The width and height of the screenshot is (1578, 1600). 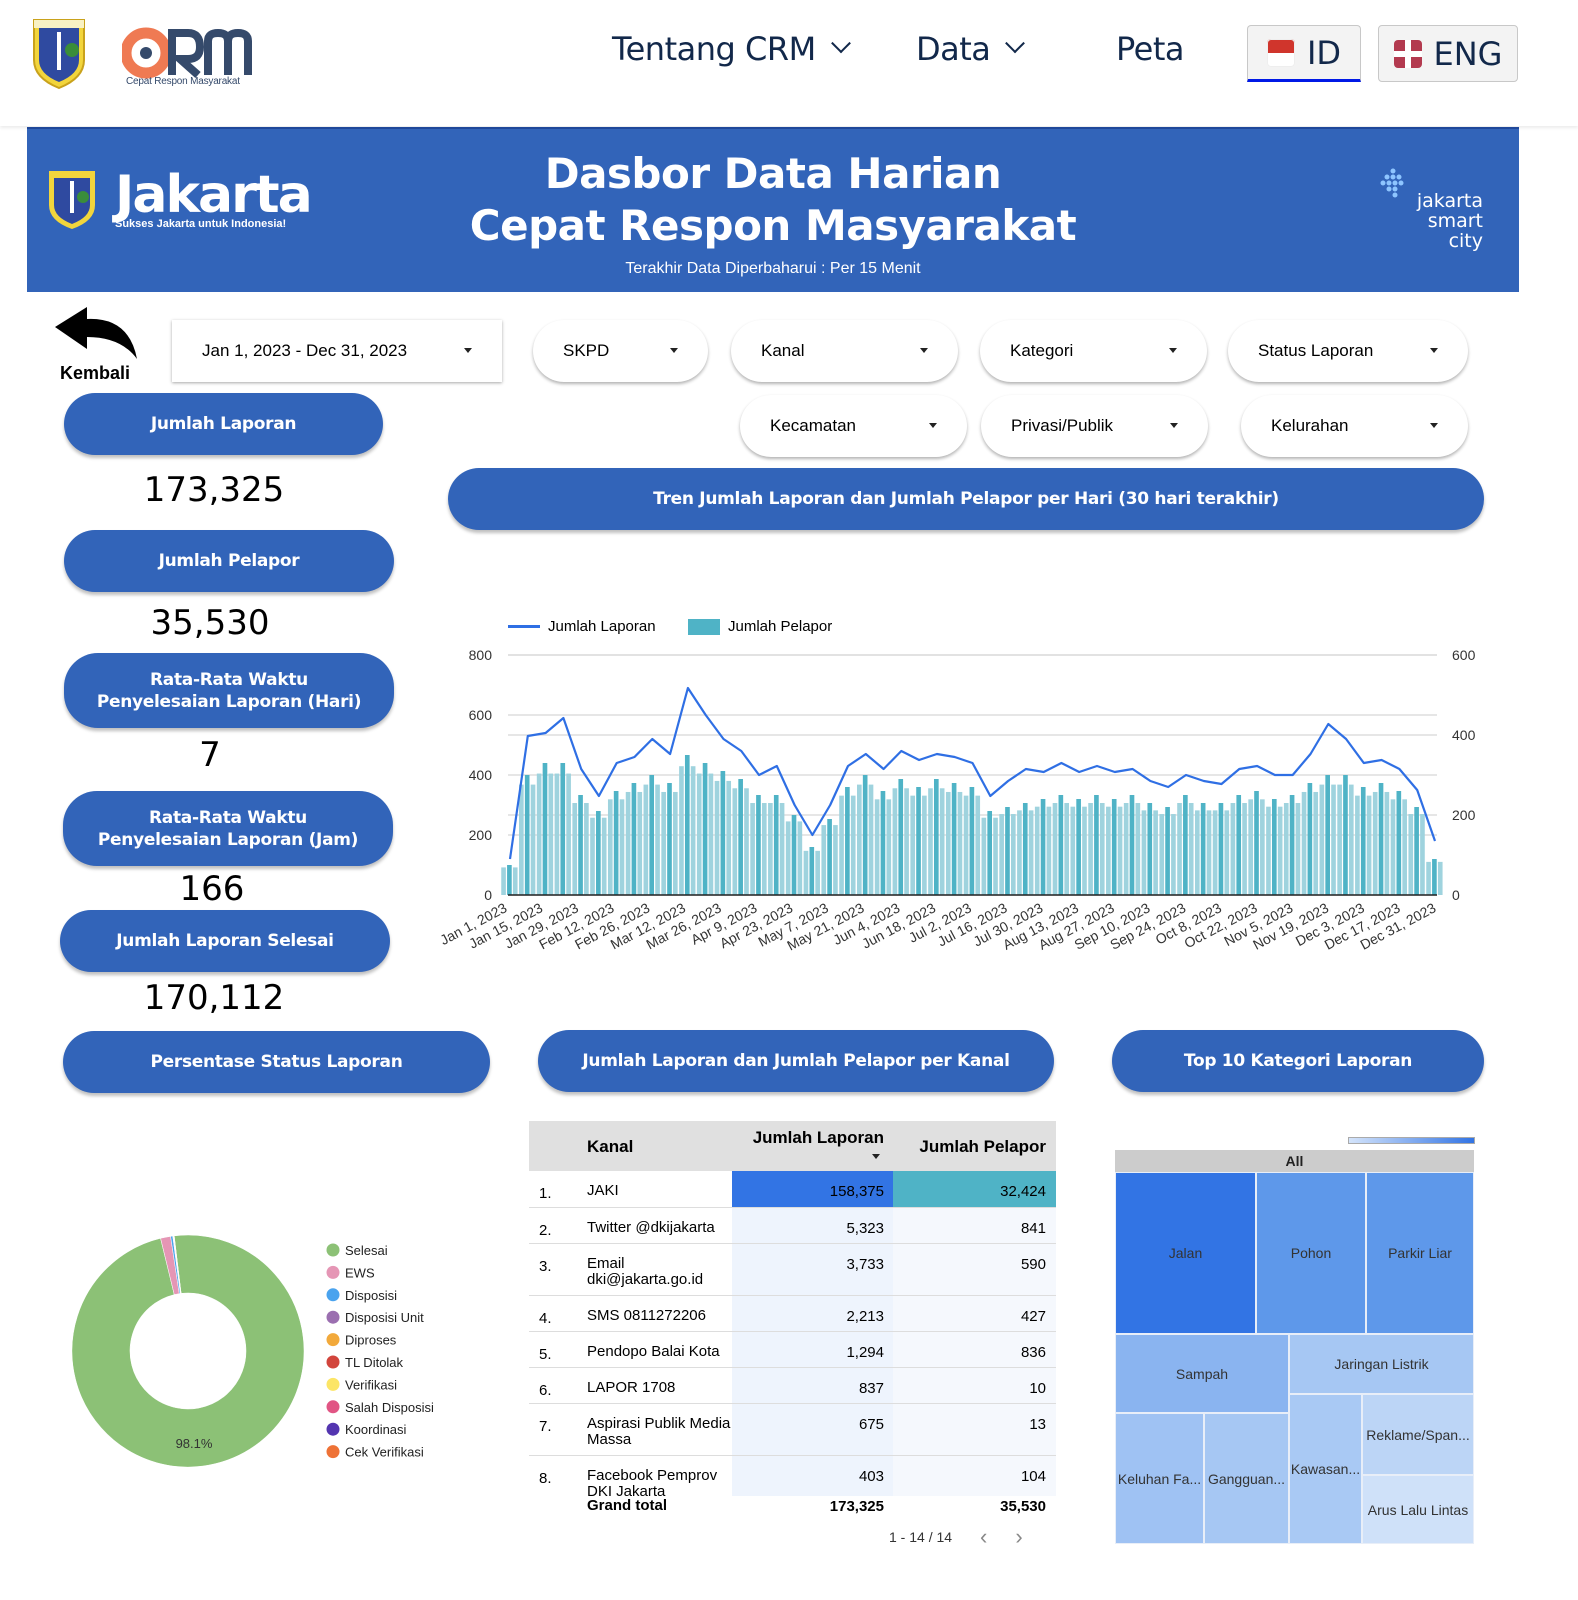 What do you see at coordinates (1311, 1253) in the screenshot?
I see `treemap-cell-pohon: Pohon` at bounding box center [1311, 1253].